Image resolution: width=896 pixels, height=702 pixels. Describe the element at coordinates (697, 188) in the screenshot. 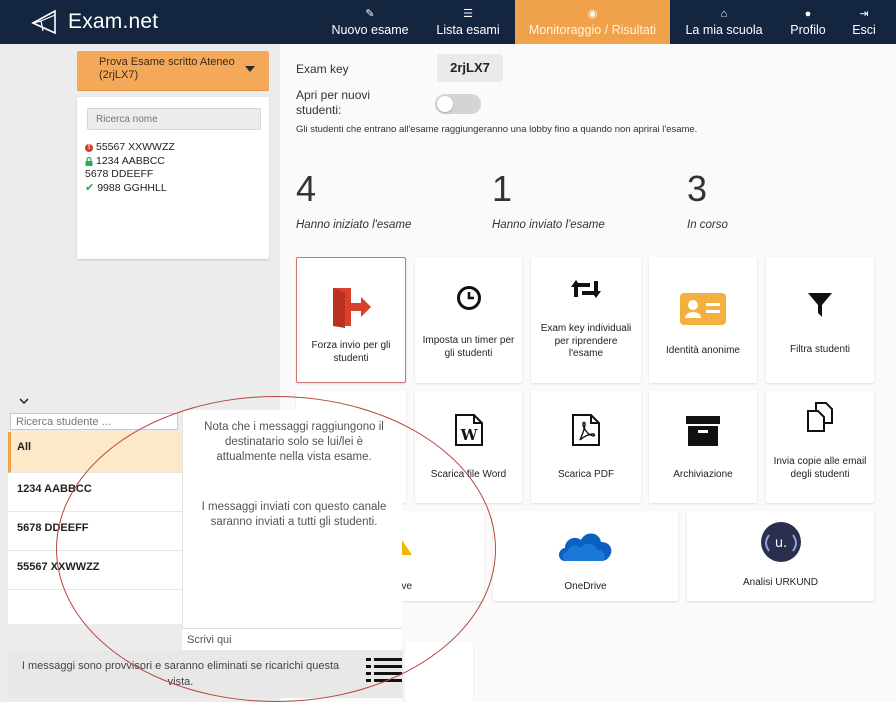

I see `stat-in-progress-count: 3` at that location.